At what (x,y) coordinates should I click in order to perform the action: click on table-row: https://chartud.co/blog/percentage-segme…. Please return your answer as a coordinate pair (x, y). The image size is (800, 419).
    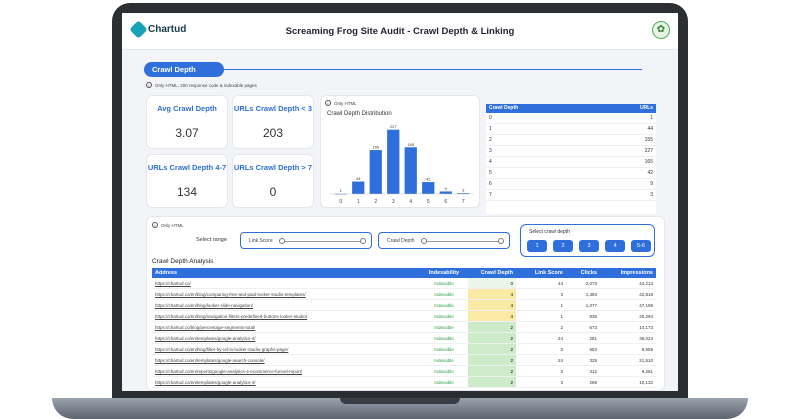
    Looking at the image, I should click on (404, 327).